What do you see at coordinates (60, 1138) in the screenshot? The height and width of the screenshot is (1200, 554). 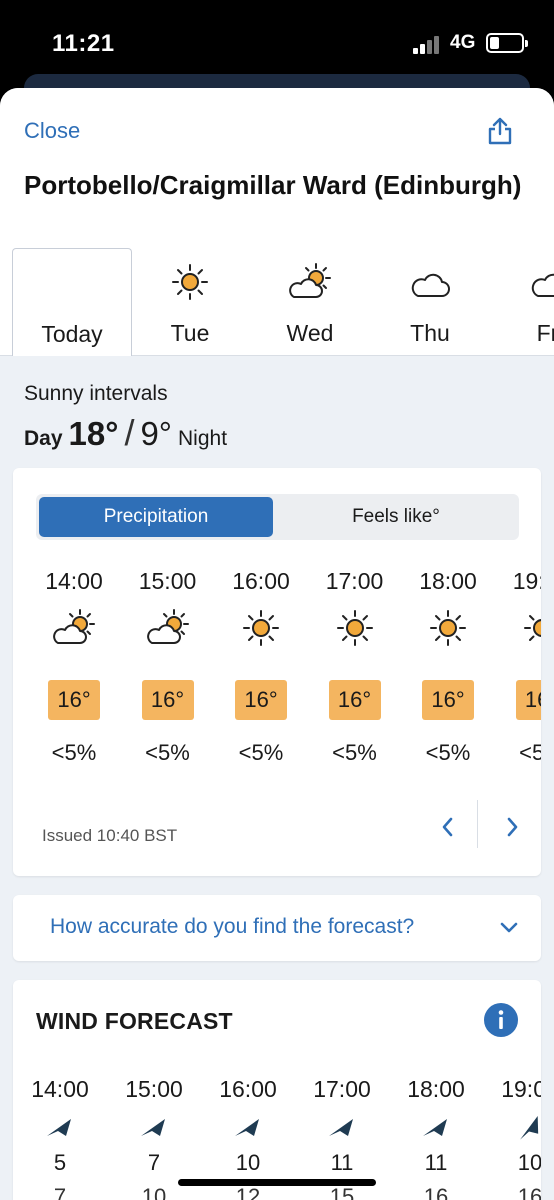 I see `wind-column: 14:00 5 7` at bounding box center [60, 1138].